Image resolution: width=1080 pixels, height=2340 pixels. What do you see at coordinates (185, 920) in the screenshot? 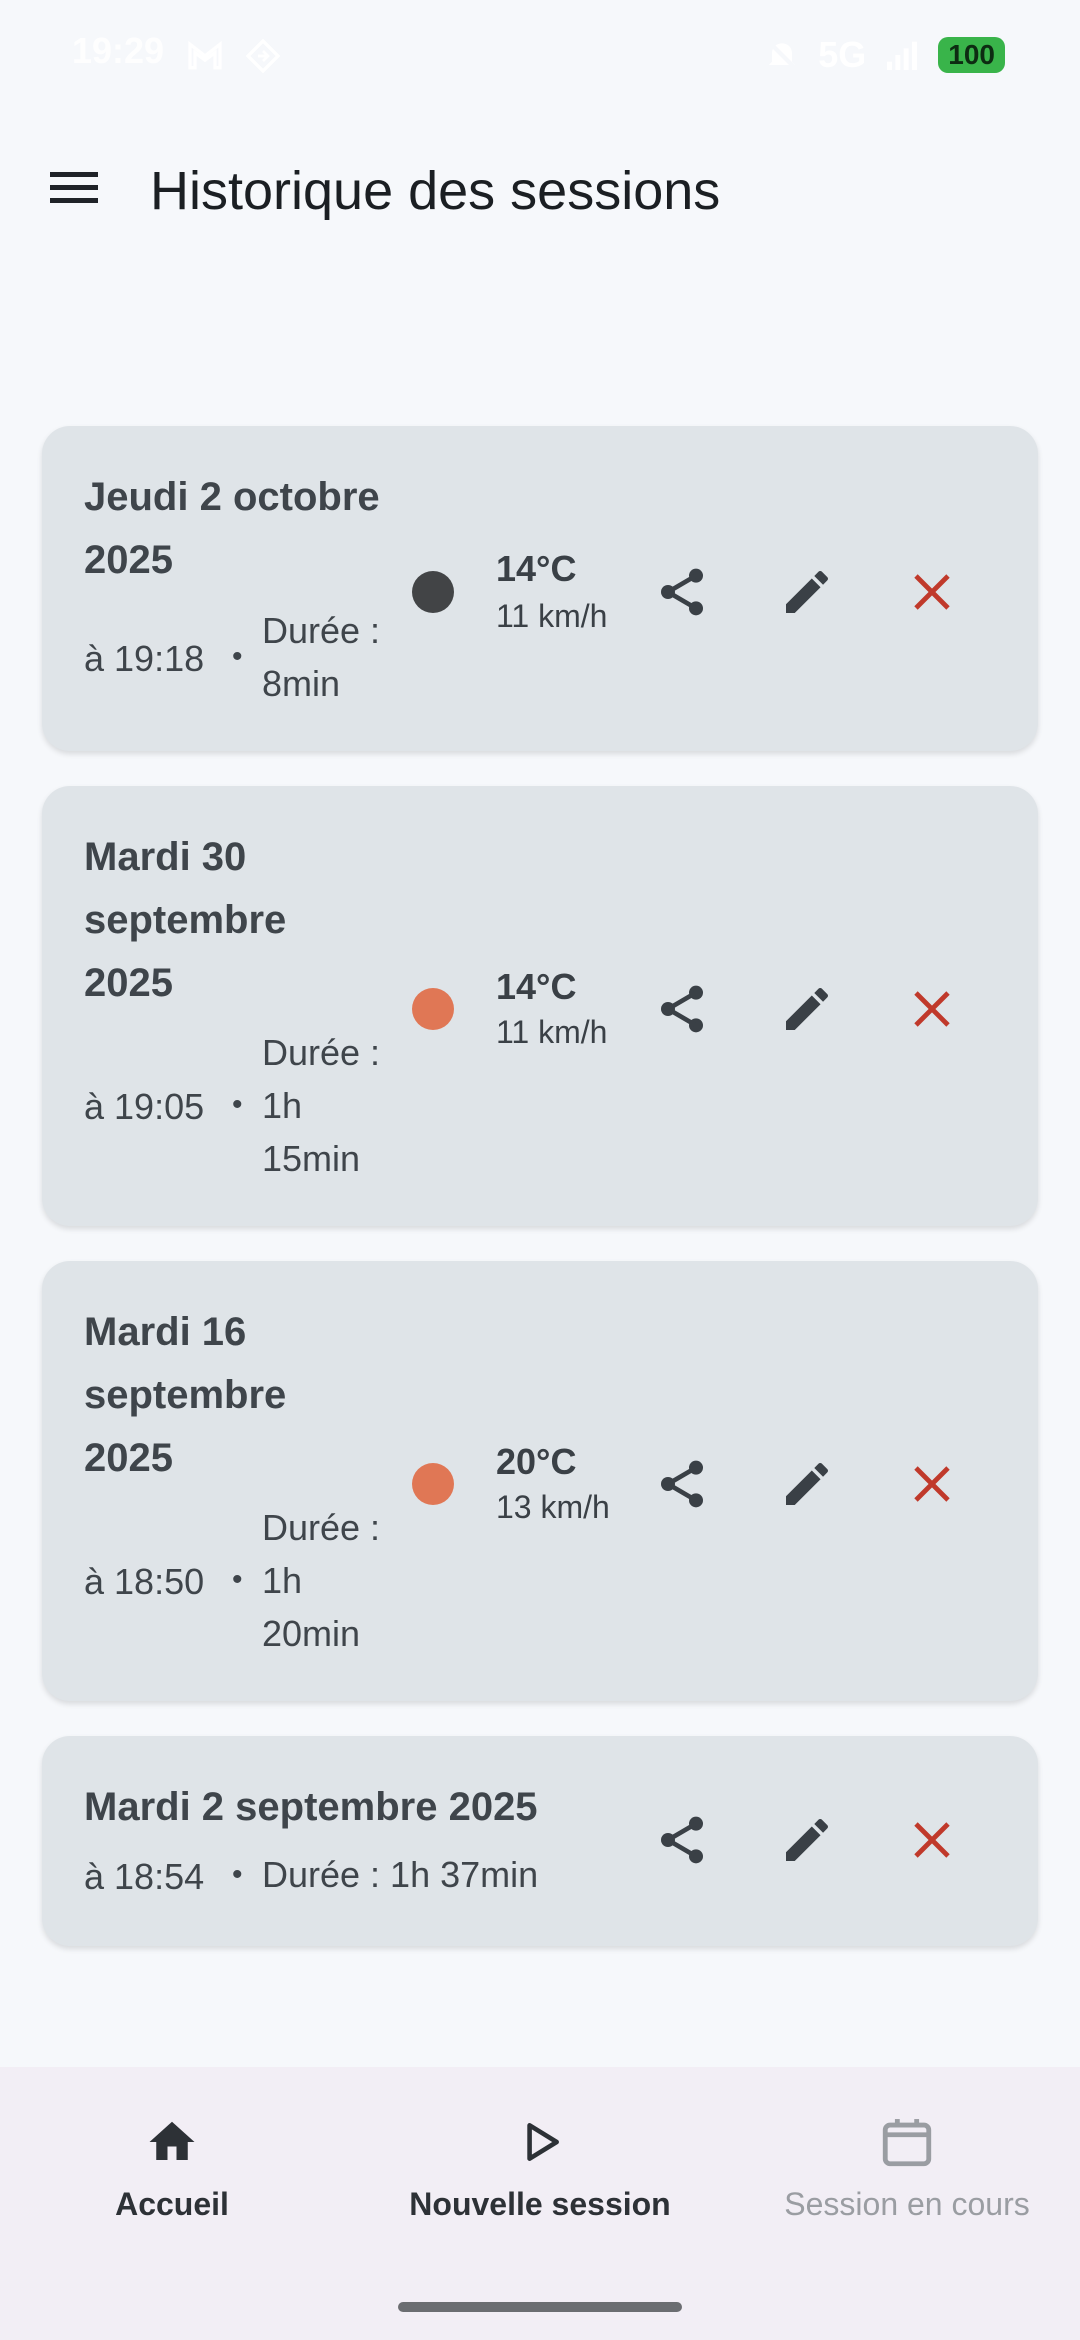
I see `session-date: Mardi 30 septembre 2025` at bounding box center [185, 920].